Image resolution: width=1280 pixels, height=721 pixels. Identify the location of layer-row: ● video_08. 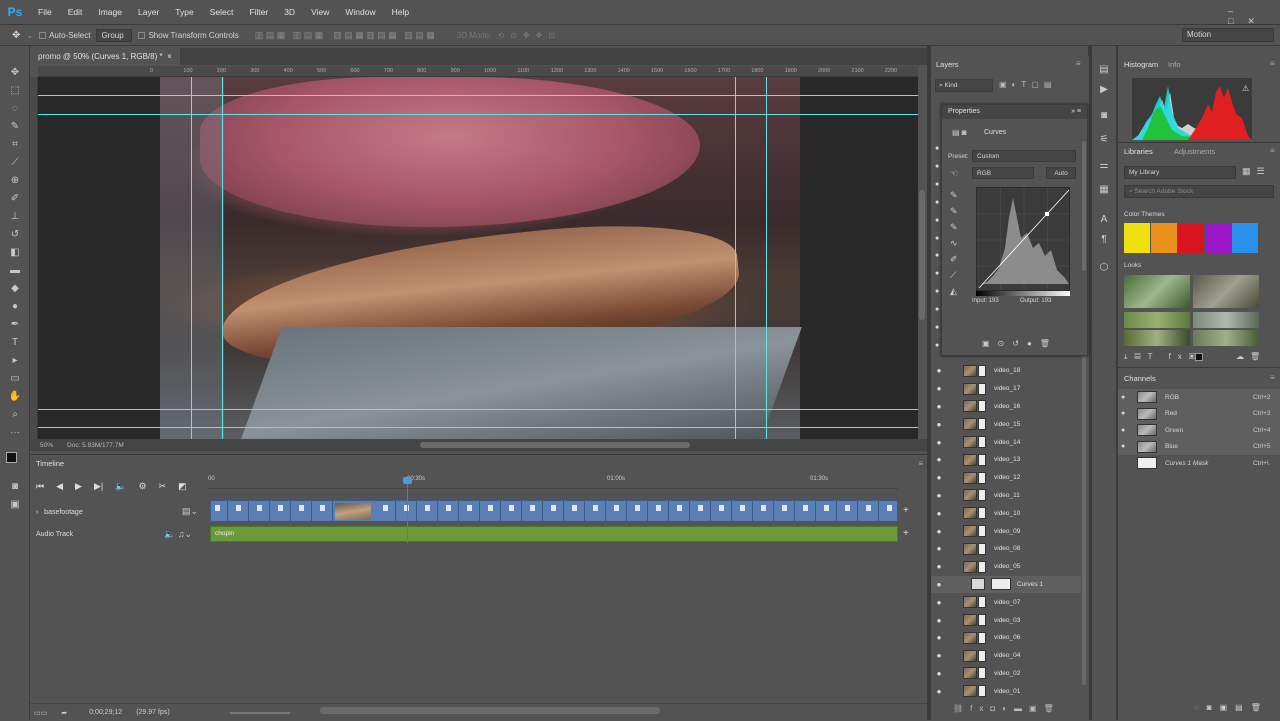
(1006, 549).